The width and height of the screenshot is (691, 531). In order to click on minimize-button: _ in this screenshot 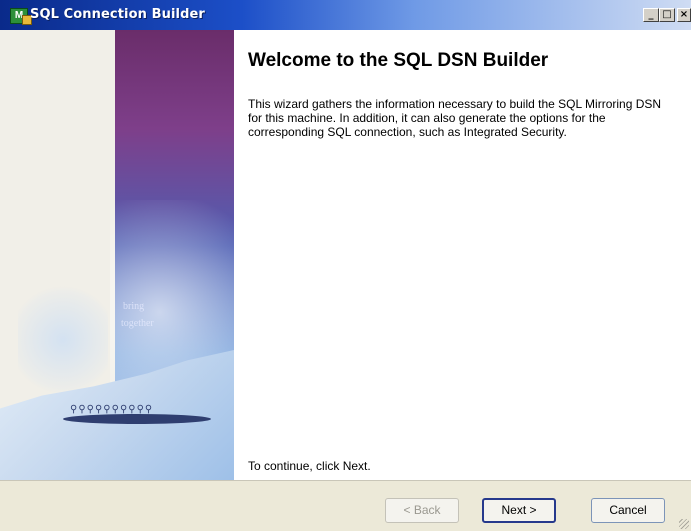, I will do `click(651, 15)`.